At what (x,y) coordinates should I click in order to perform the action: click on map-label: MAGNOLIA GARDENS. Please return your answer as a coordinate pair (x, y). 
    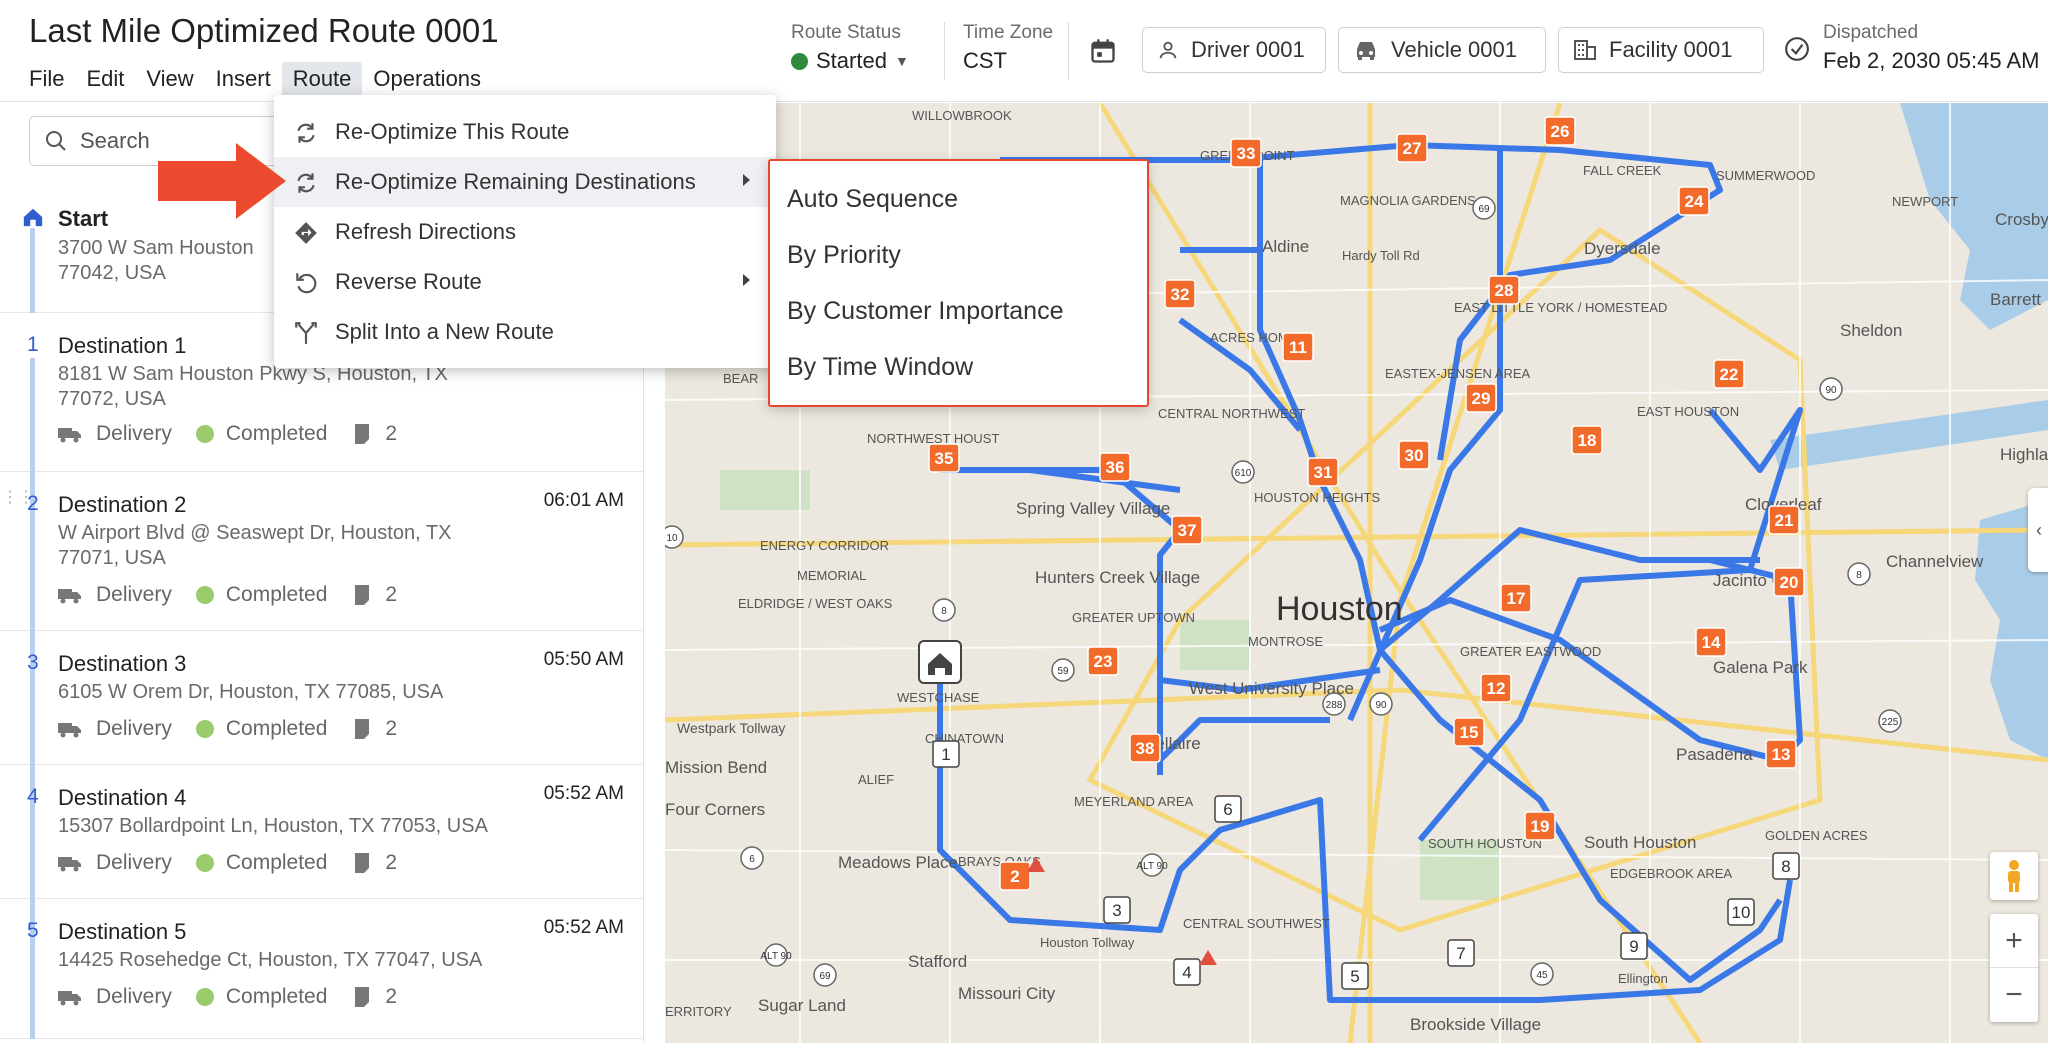
    Looking at the image, I should click on (1408, 200).